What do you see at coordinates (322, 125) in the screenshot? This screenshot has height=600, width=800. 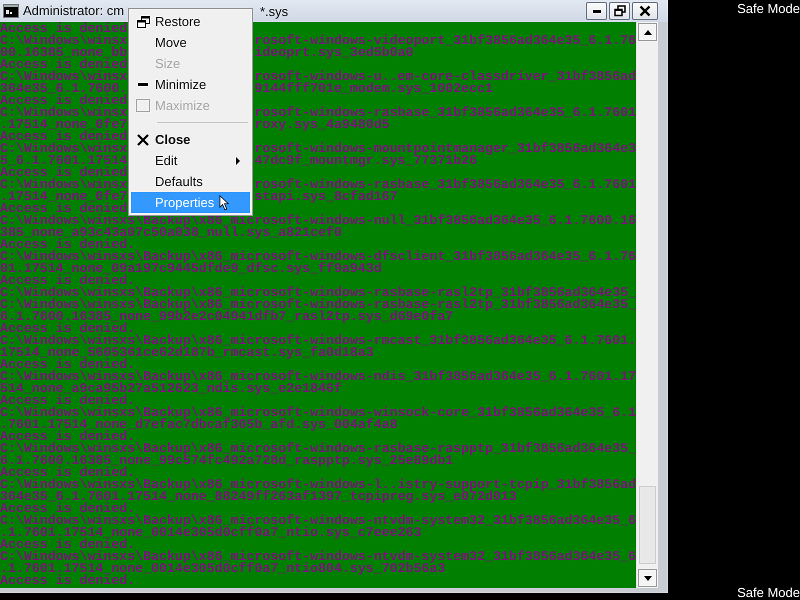 I see `console-text: roxy.sys_4a9480d5` at bounding box center [322, 125].